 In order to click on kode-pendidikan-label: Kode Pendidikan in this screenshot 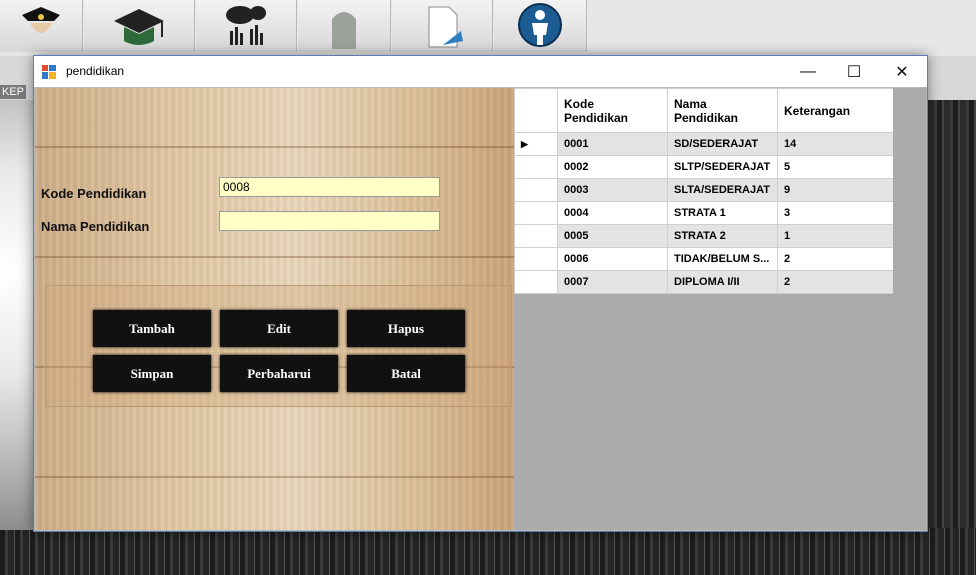, I will do `click(94, 193)`.